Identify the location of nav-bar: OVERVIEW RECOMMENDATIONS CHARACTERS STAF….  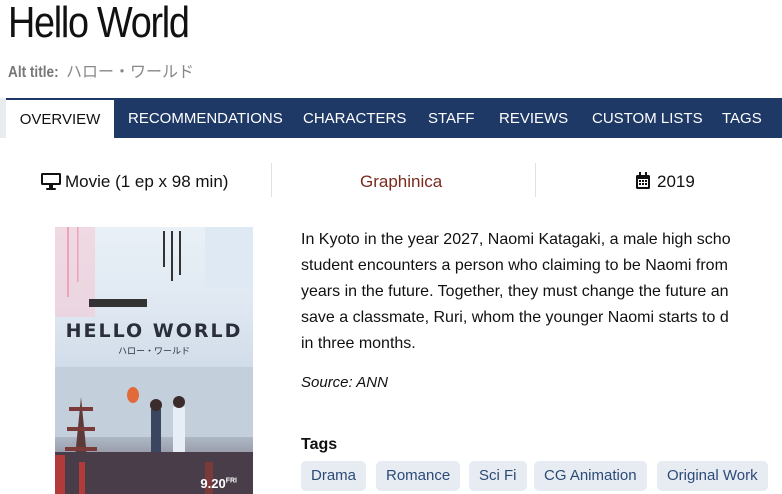
(391, 118).